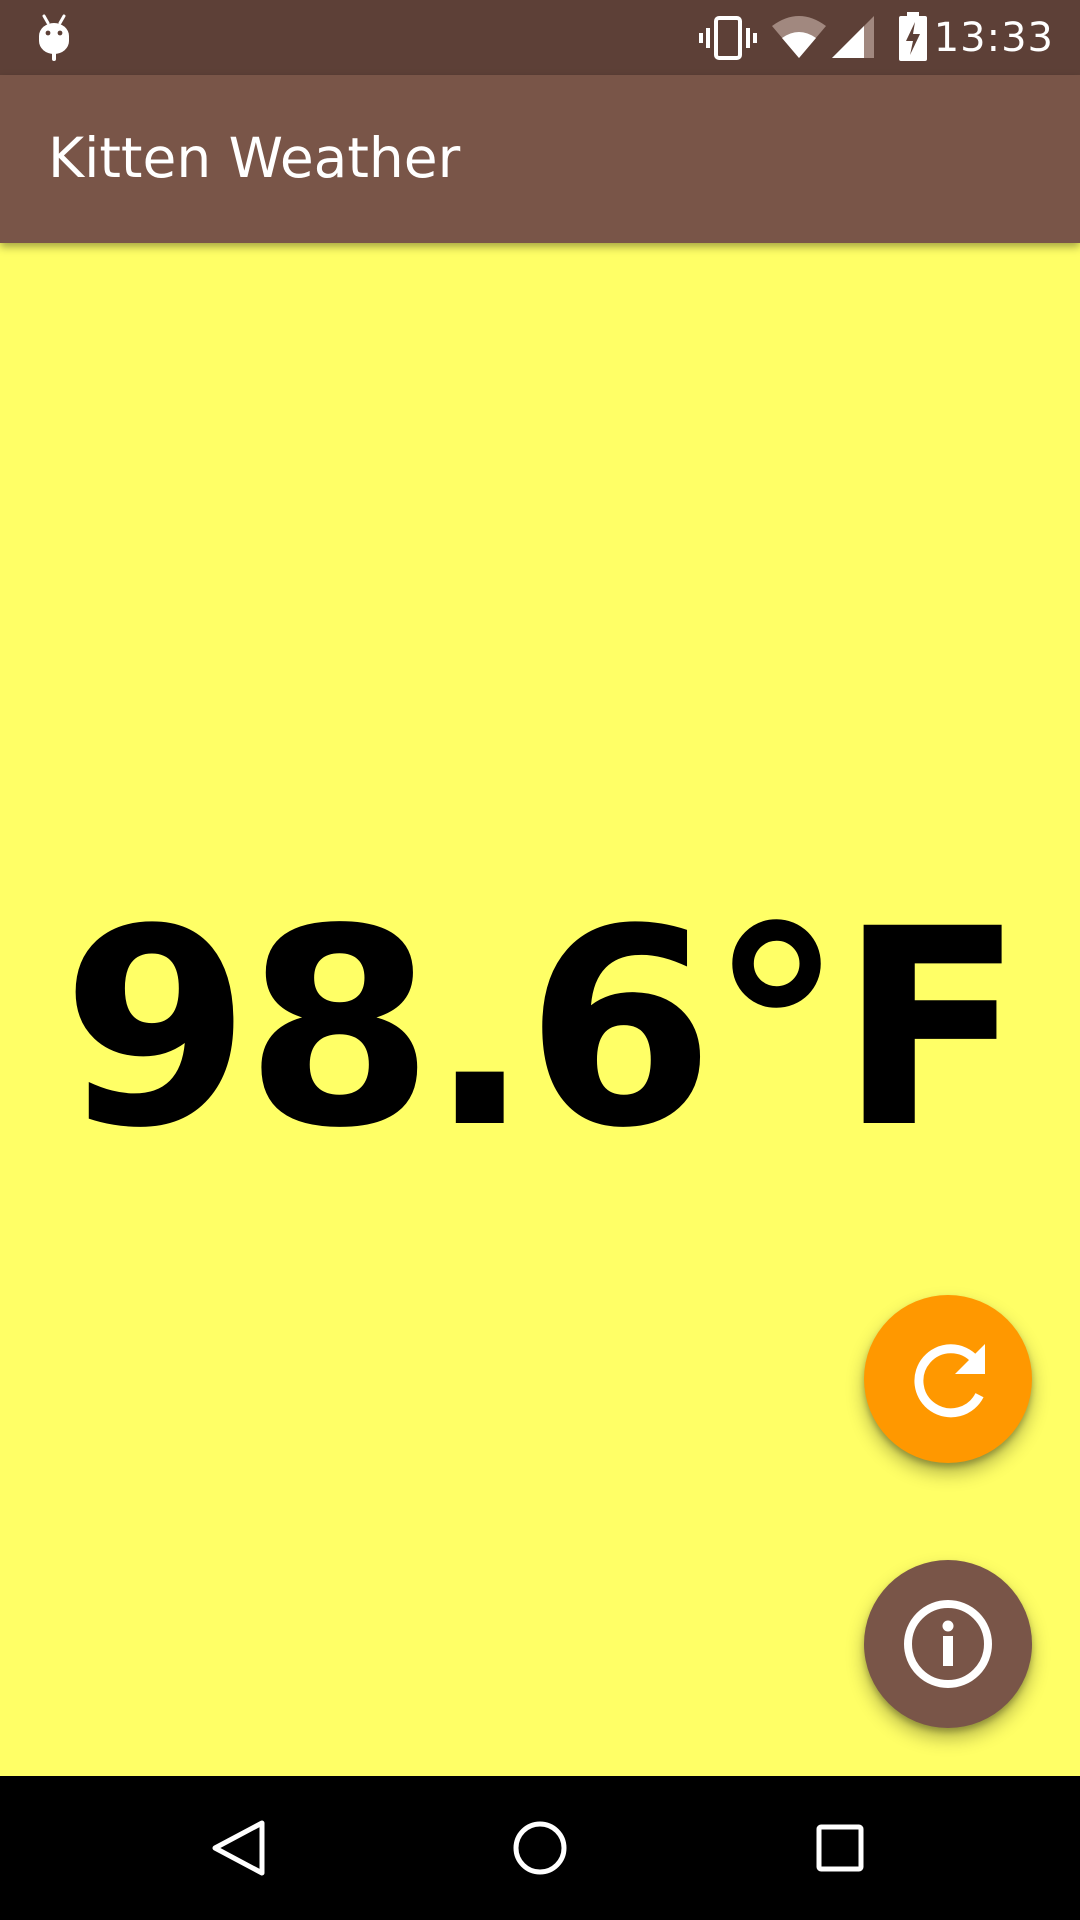 Image resolution: width=1080 pixels, height=1920 pixels. I want to click on status-bar: 13:33, so click(540, 37).